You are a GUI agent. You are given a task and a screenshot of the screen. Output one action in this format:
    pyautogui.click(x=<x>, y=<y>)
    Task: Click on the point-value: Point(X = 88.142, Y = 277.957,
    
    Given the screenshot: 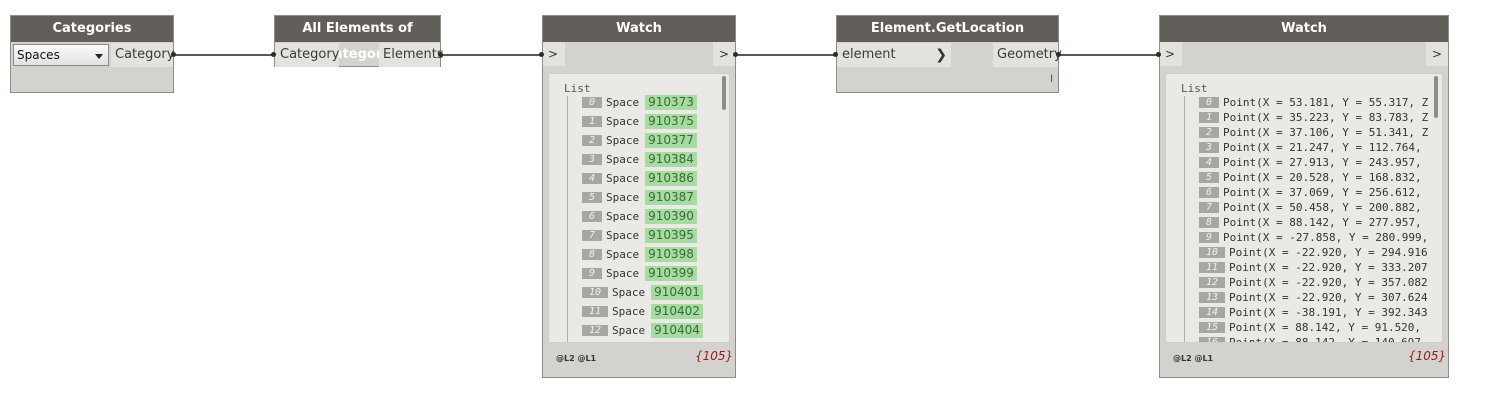 What is the action you would take?
    pyautogui.click(x=1322, y=222)
    